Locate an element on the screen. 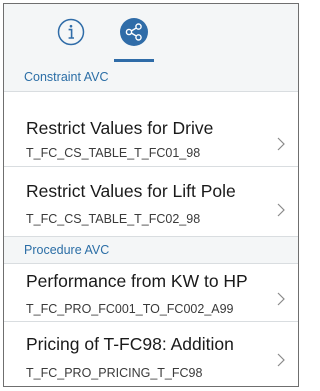 The width and height of the screenshot is (320, 391). info-icon is located at coordinates (71, 32).